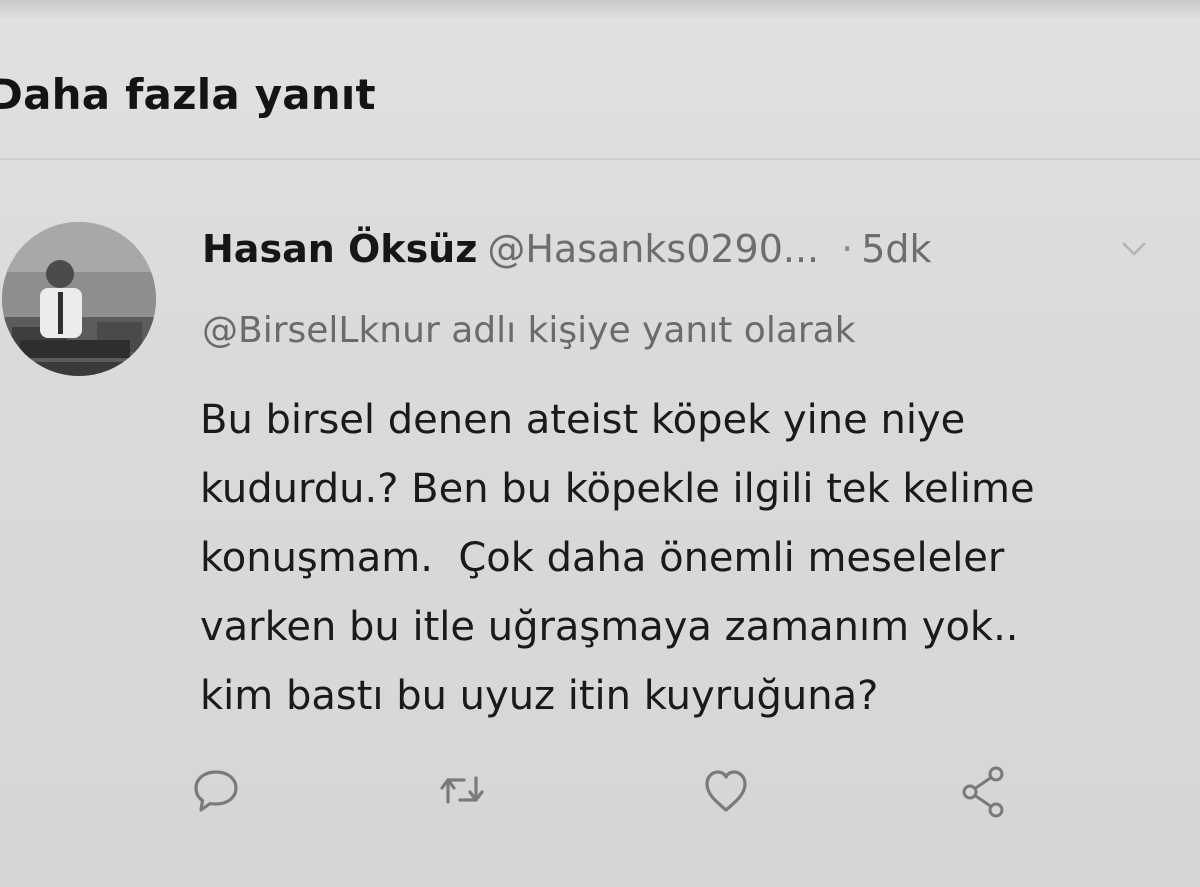  I want to click on heart-icon, so click(726, 791).